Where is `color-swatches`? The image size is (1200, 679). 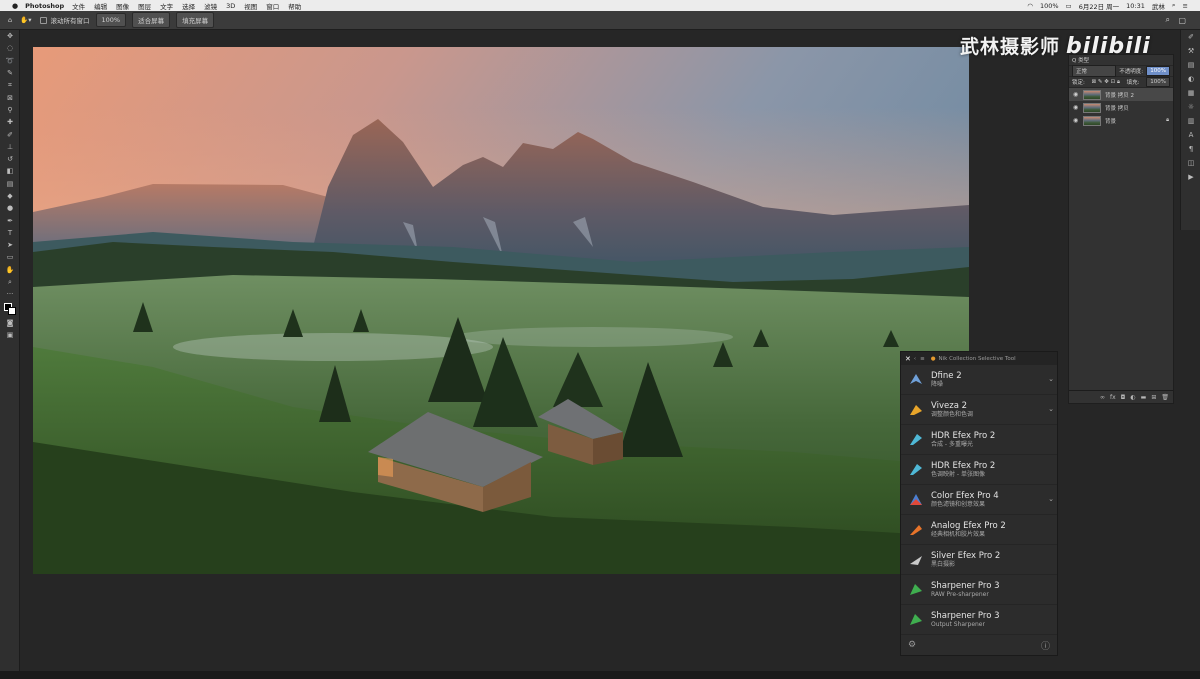
color-swatches is located at coordinates (10, 309).